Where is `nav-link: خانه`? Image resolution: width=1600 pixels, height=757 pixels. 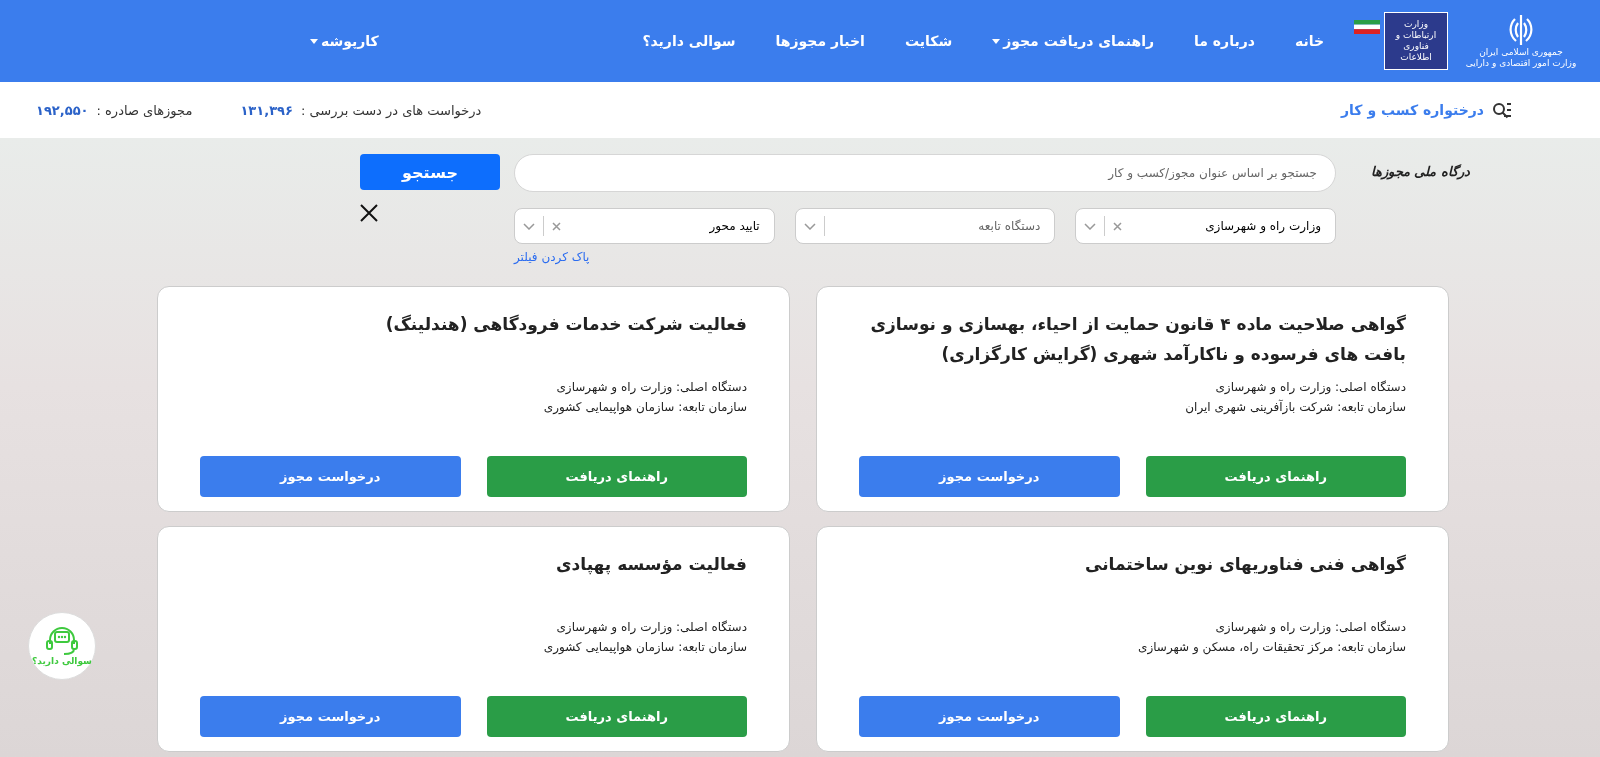 nav-link: خانه is located at coordinates (1309, 41).